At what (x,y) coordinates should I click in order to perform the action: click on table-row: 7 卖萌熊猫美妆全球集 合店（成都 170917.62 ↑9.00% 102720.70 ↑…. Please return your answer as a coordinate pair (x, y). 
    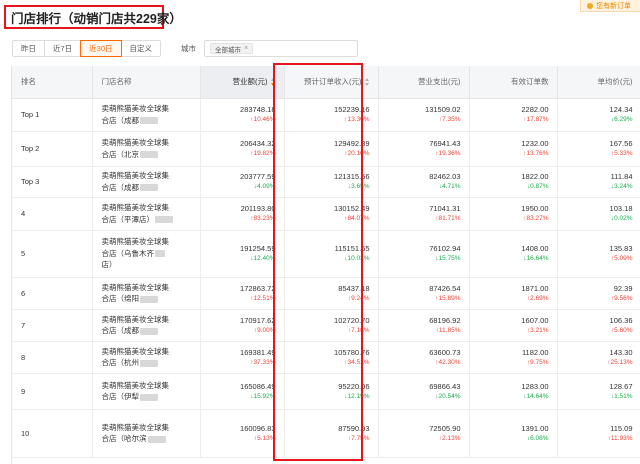
    Looking at the image, I should click on (326, 325).